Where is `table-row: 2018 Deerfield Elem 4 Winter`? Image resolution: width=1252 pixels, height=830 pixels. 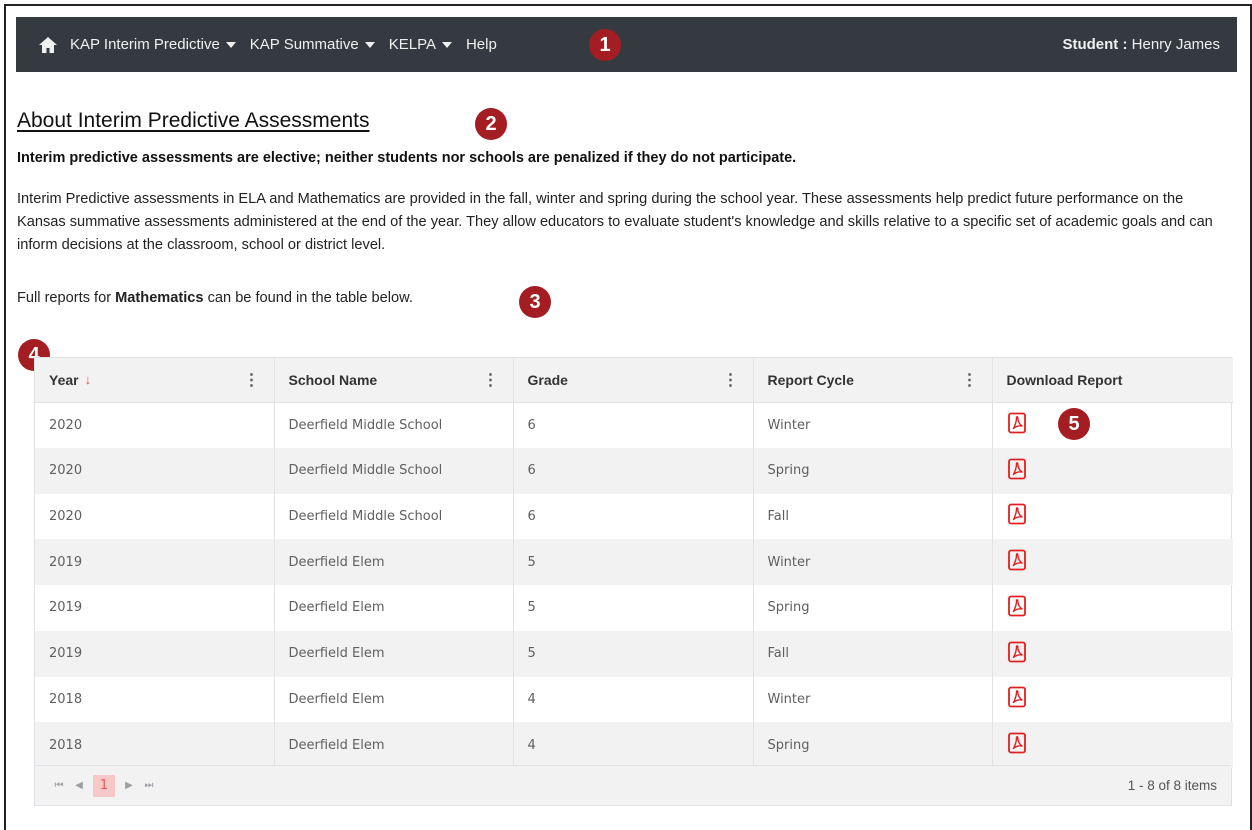 table-row: 2018 Deerfield Elem 4 Winter is located at coordinates (634, 699).